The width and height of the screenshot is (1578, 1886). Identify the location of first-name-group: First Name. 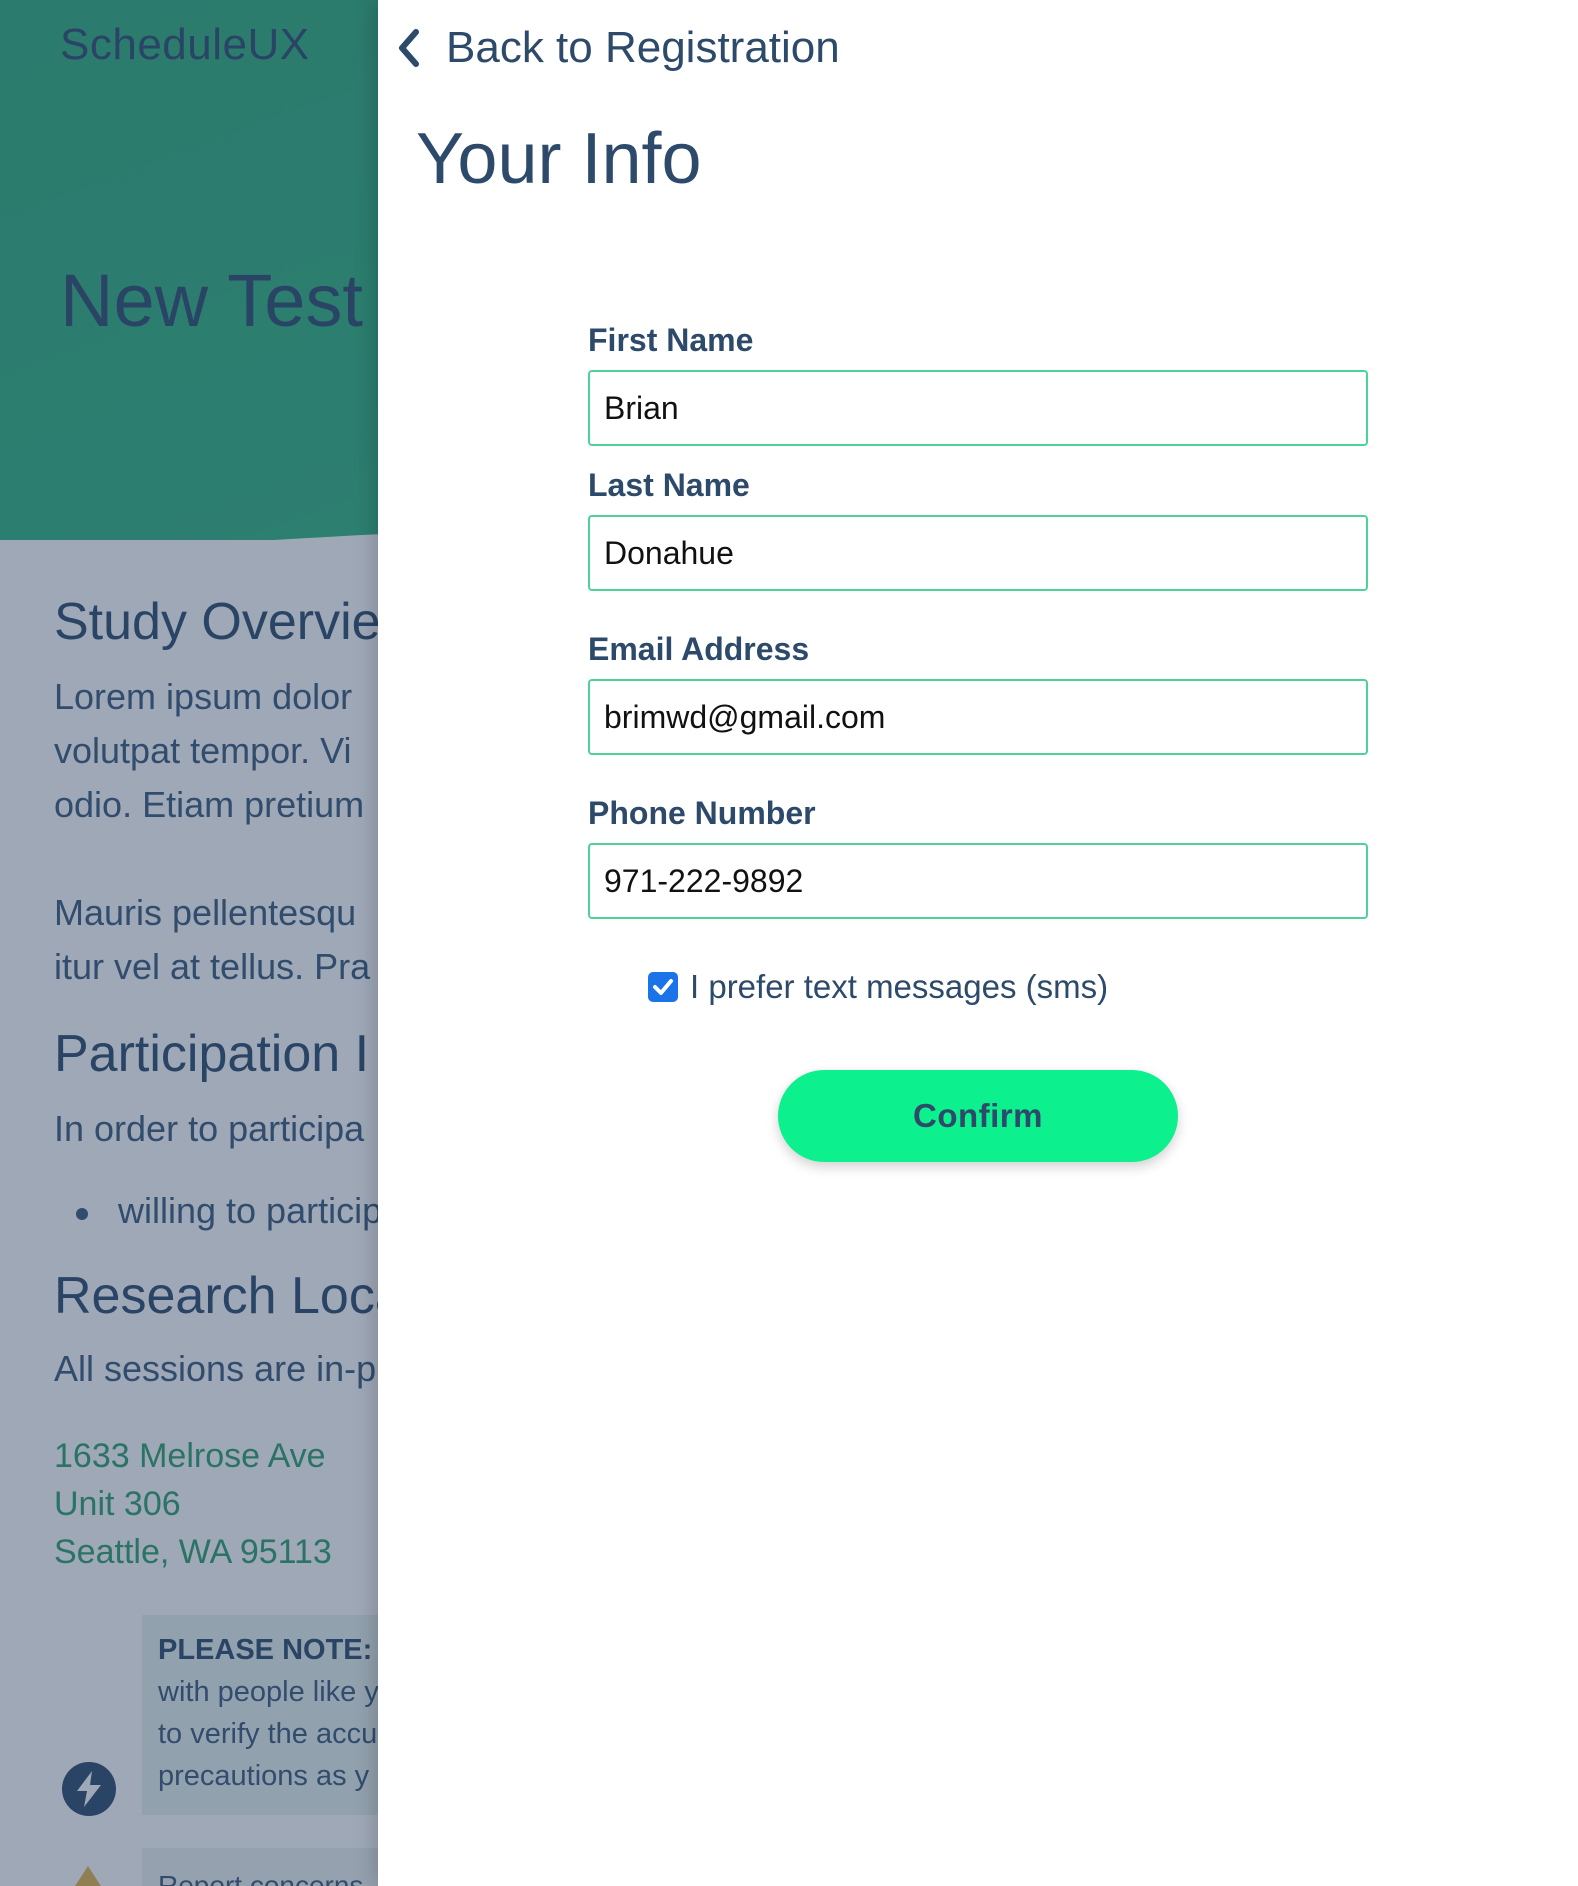
(978, 382).